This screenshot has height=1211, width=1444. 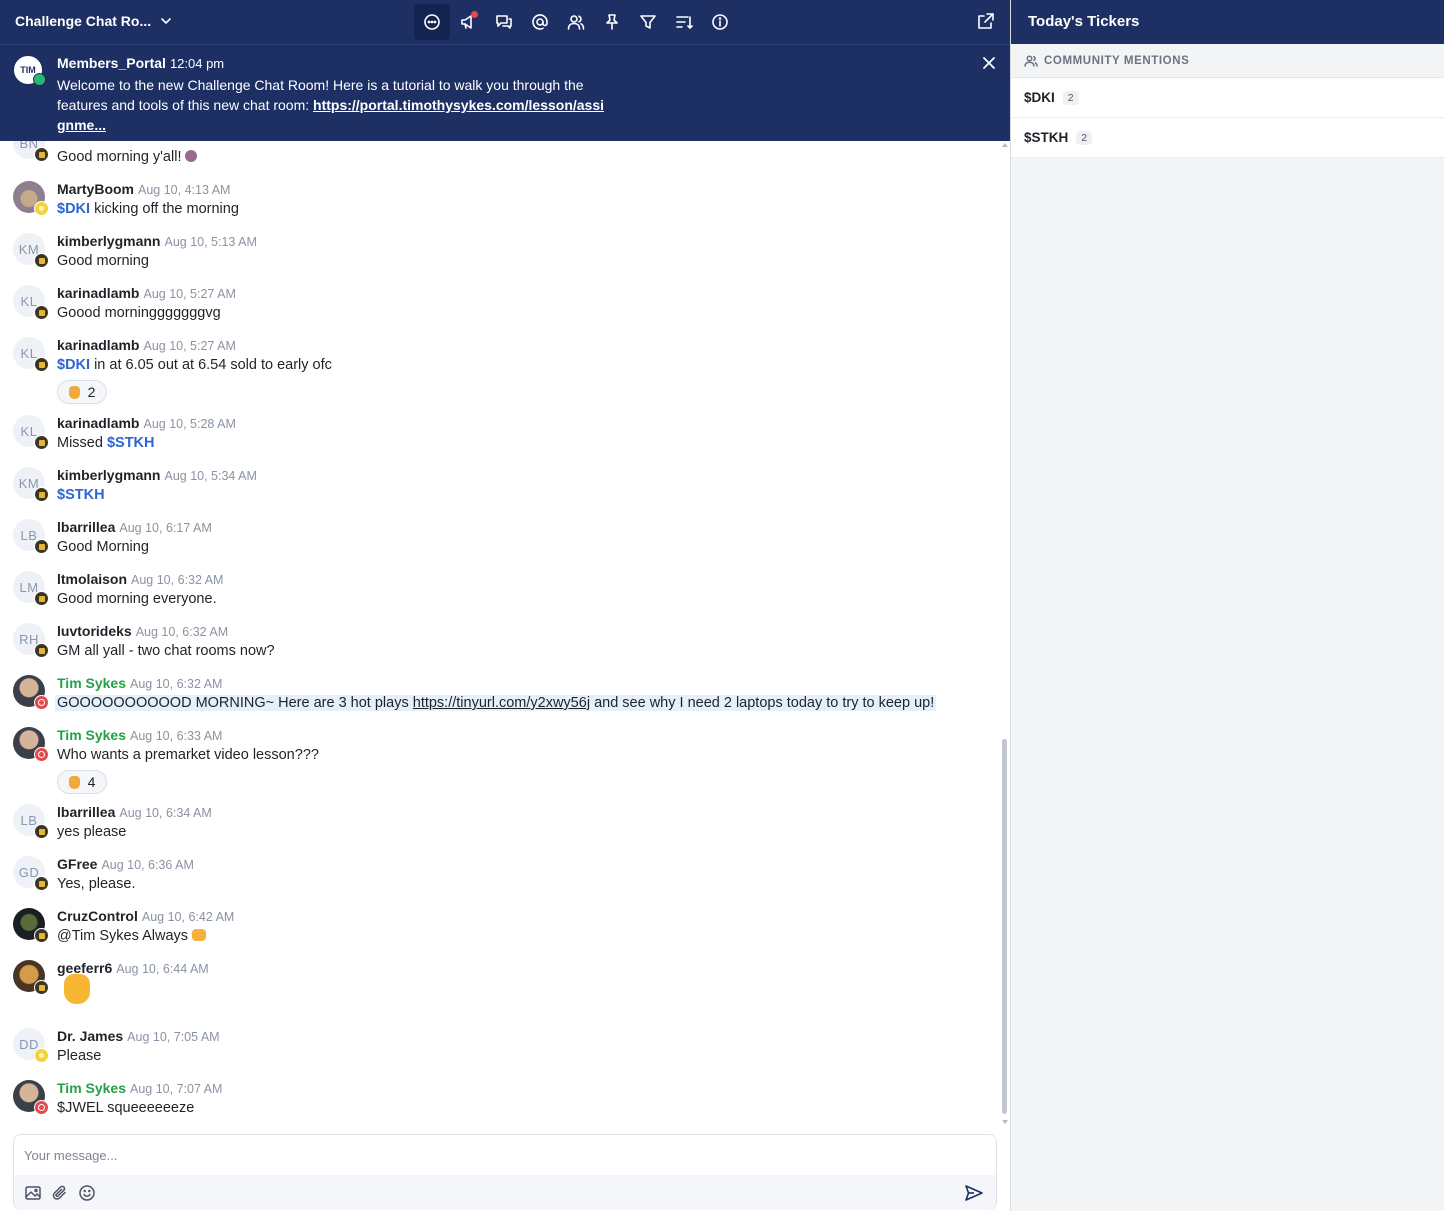 I want to click on announcement-header: Members_Portal 12:04 pm, so click(x=140, y=63).